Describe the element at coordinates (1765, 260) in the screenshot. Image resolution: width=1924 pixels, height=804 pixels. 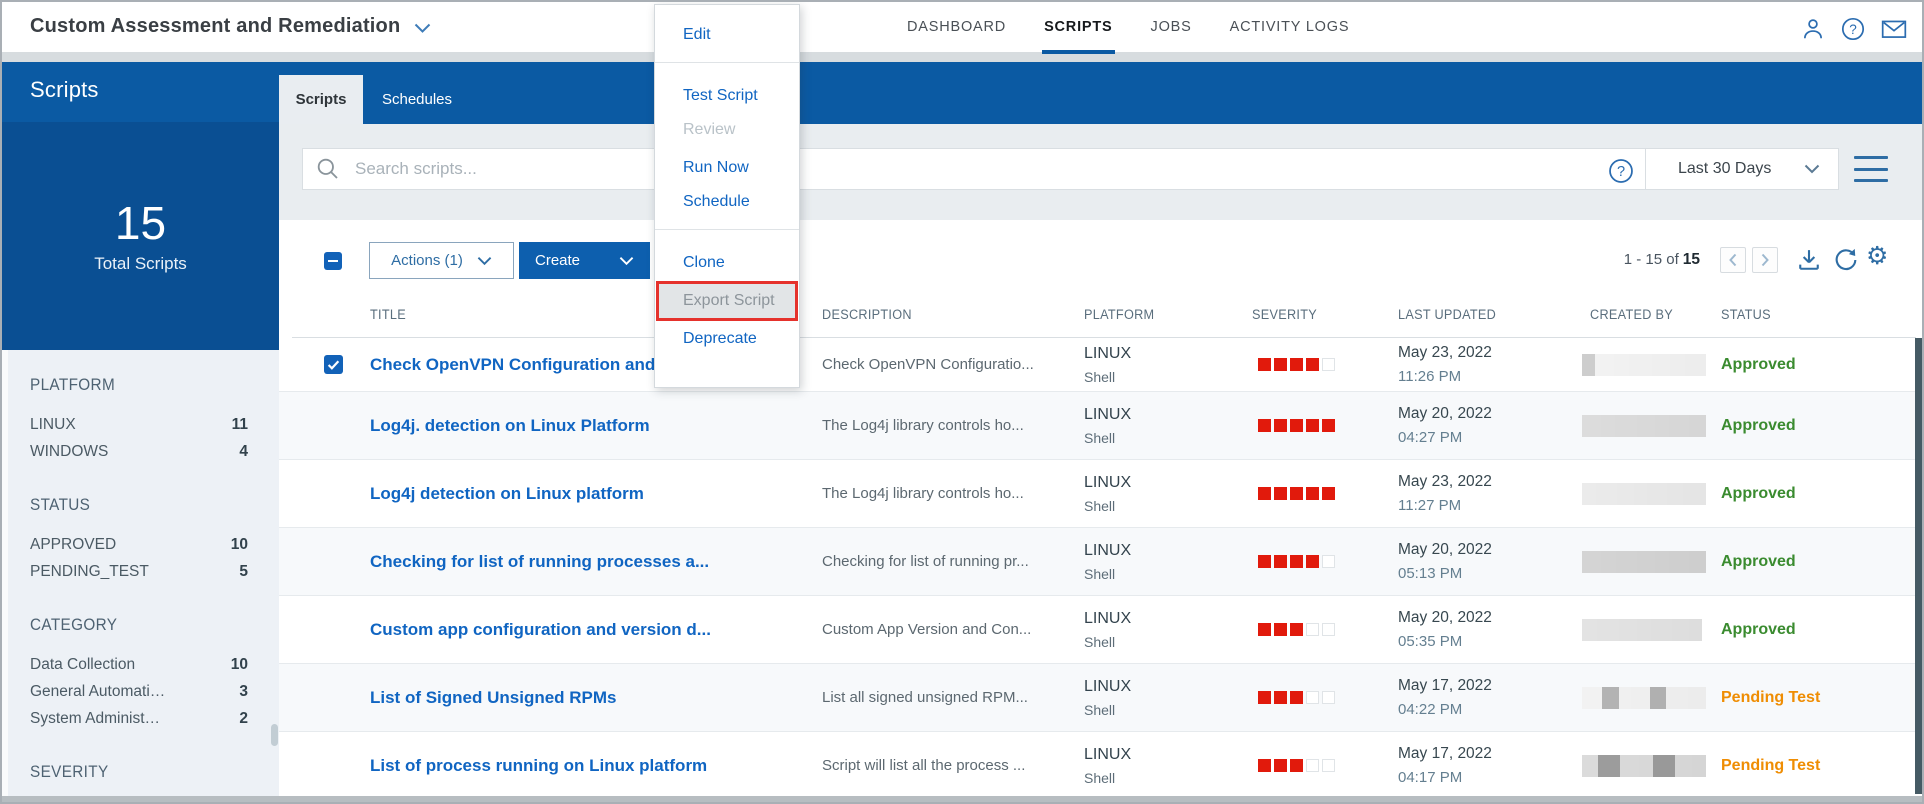
I see `next-page-button` at that location.